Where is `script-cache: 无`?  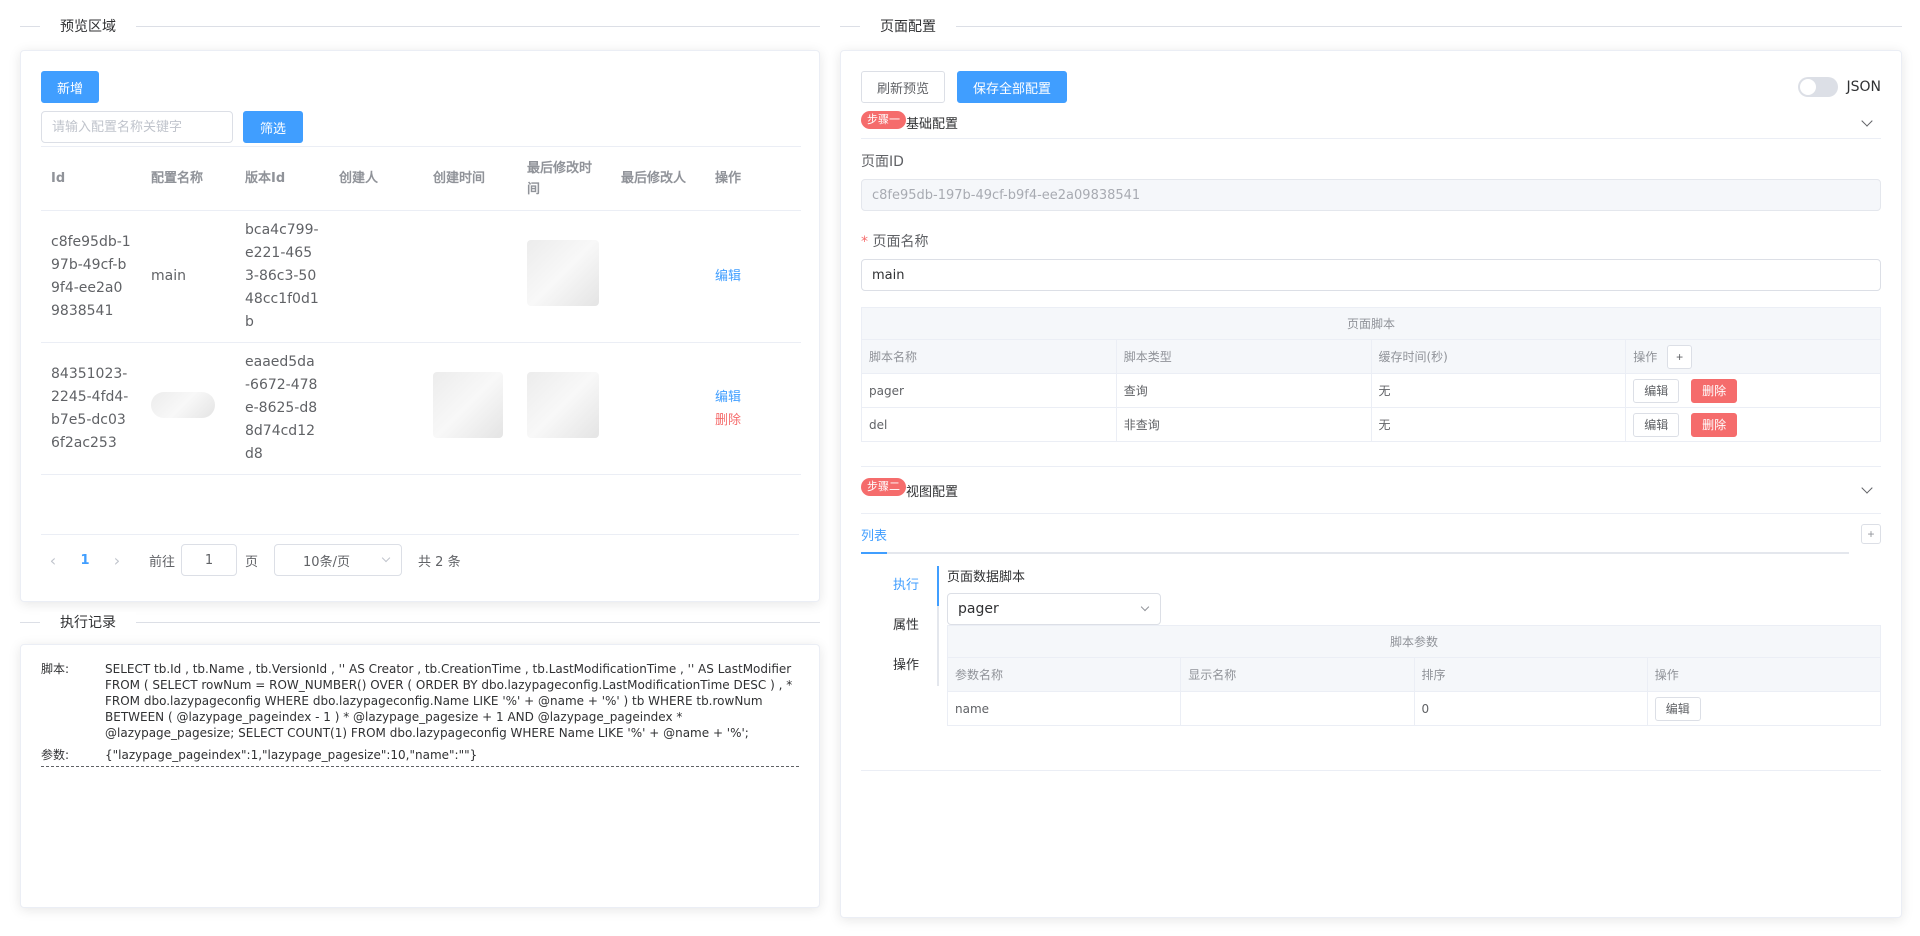
script-cache: 无 is located at coordinates (1498, 424).